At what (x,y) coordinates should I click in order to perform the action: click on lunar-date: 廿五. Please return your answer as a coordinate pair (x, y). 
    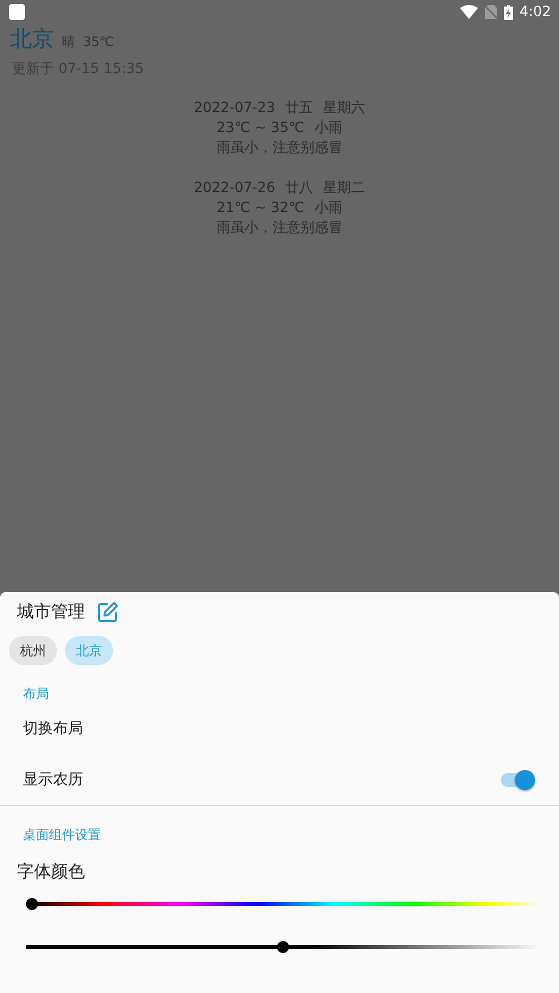
    Looking at the image, I should click on (299, 108).